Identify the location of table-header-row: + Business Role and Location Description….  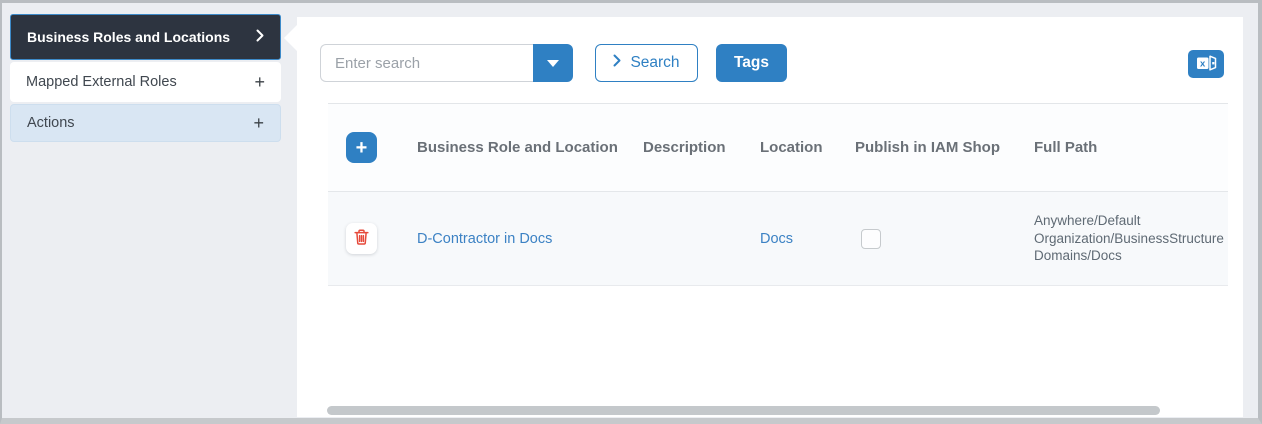
(778, 147).